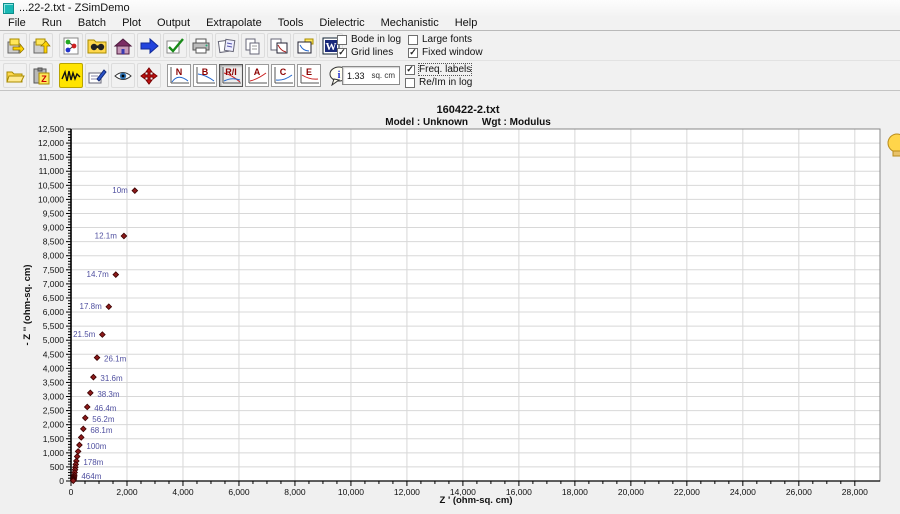 The width and height of the screenshot is (900, 514). What do you see at coordinates (8, 8) in the screenshot?
I see `app-icon` at bounding box center [8, 8].